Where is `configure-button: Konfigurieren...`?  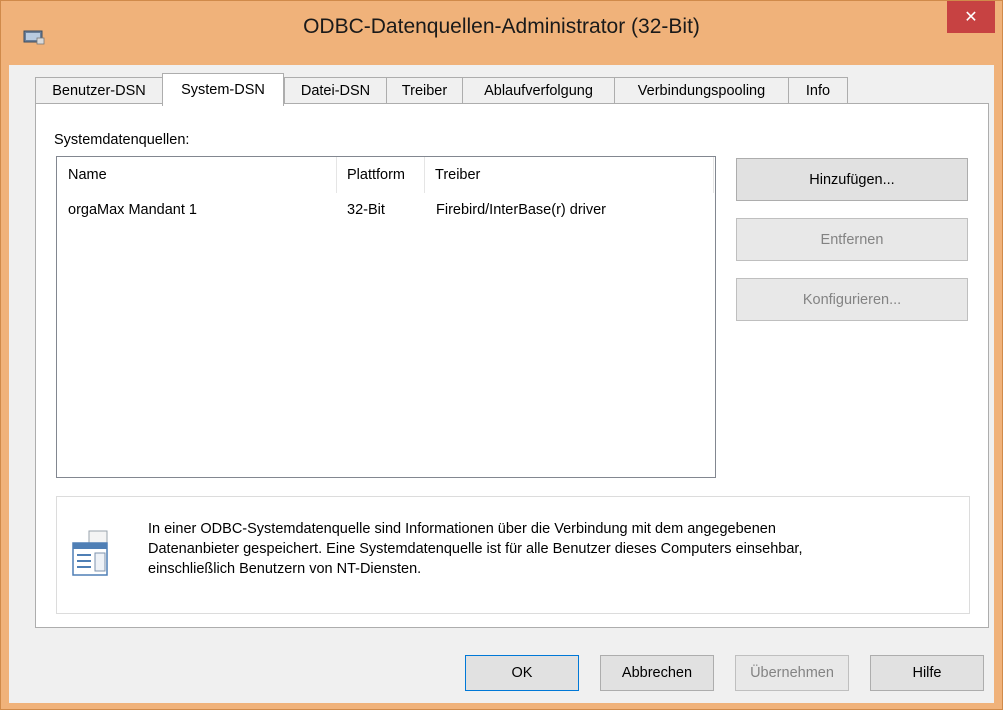
configure-button: Konfigurieren... is located at coordinates (852, 299).